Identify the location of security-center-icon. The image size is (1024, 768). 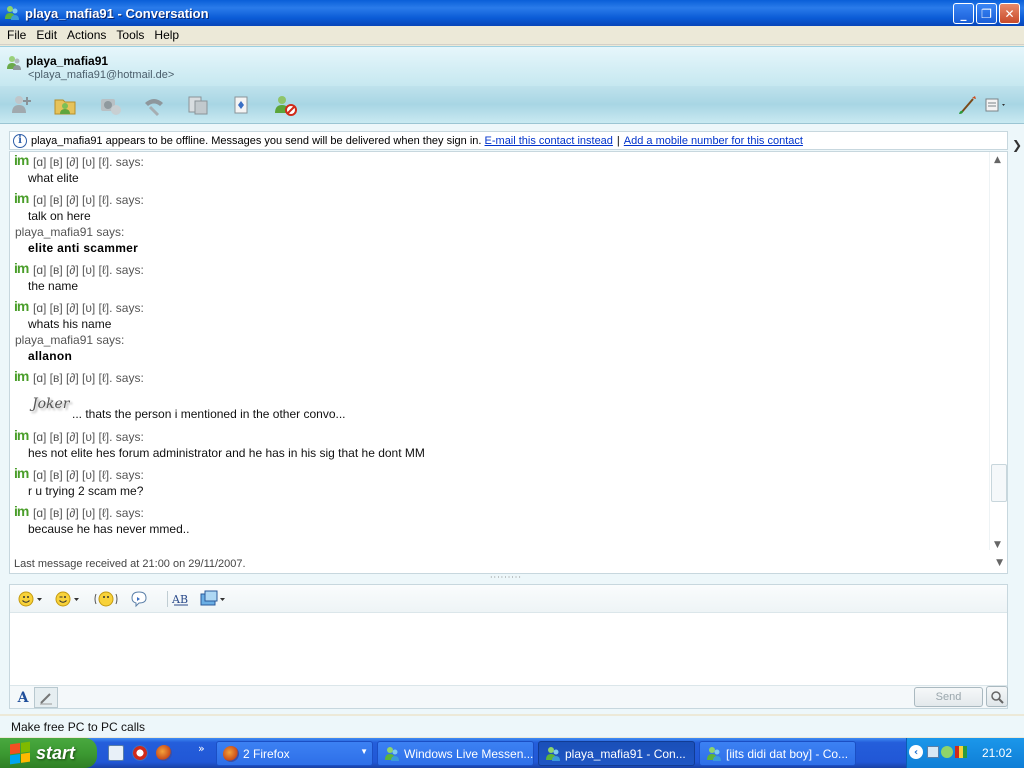
(961, 752).